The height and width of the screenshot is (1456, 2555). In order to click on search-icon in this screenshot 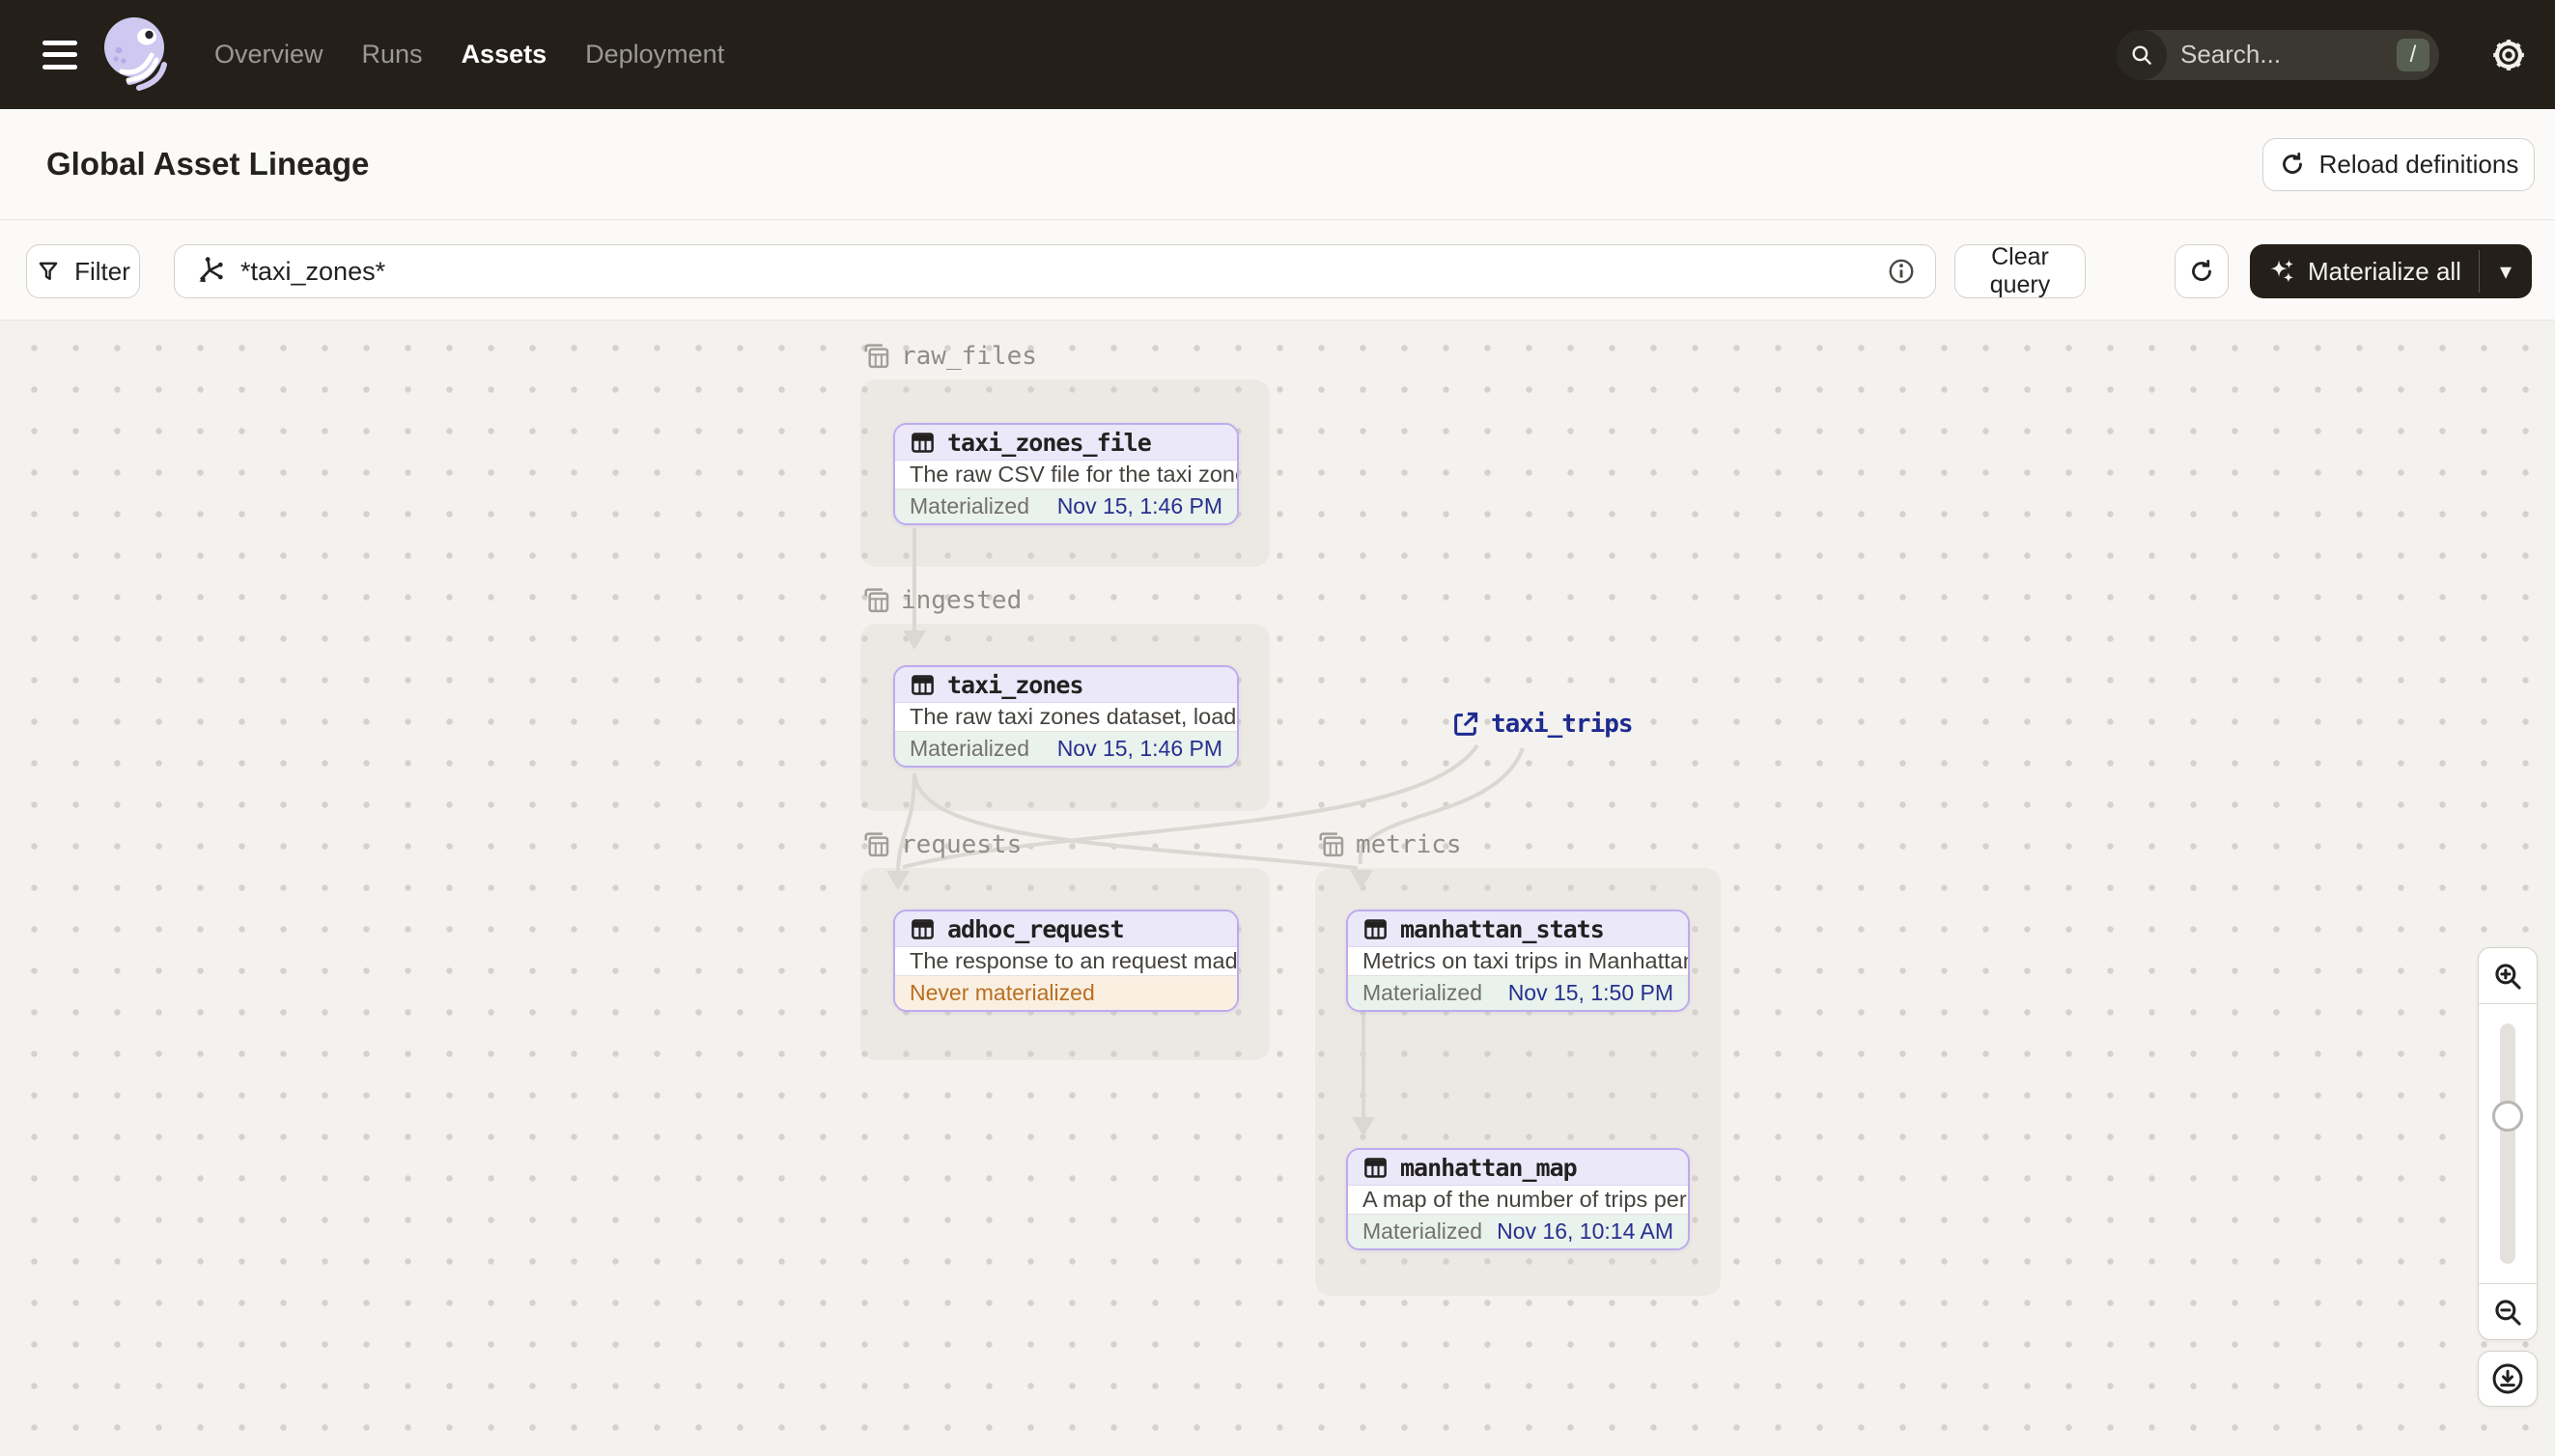, I will do `click(2142, 55)`.